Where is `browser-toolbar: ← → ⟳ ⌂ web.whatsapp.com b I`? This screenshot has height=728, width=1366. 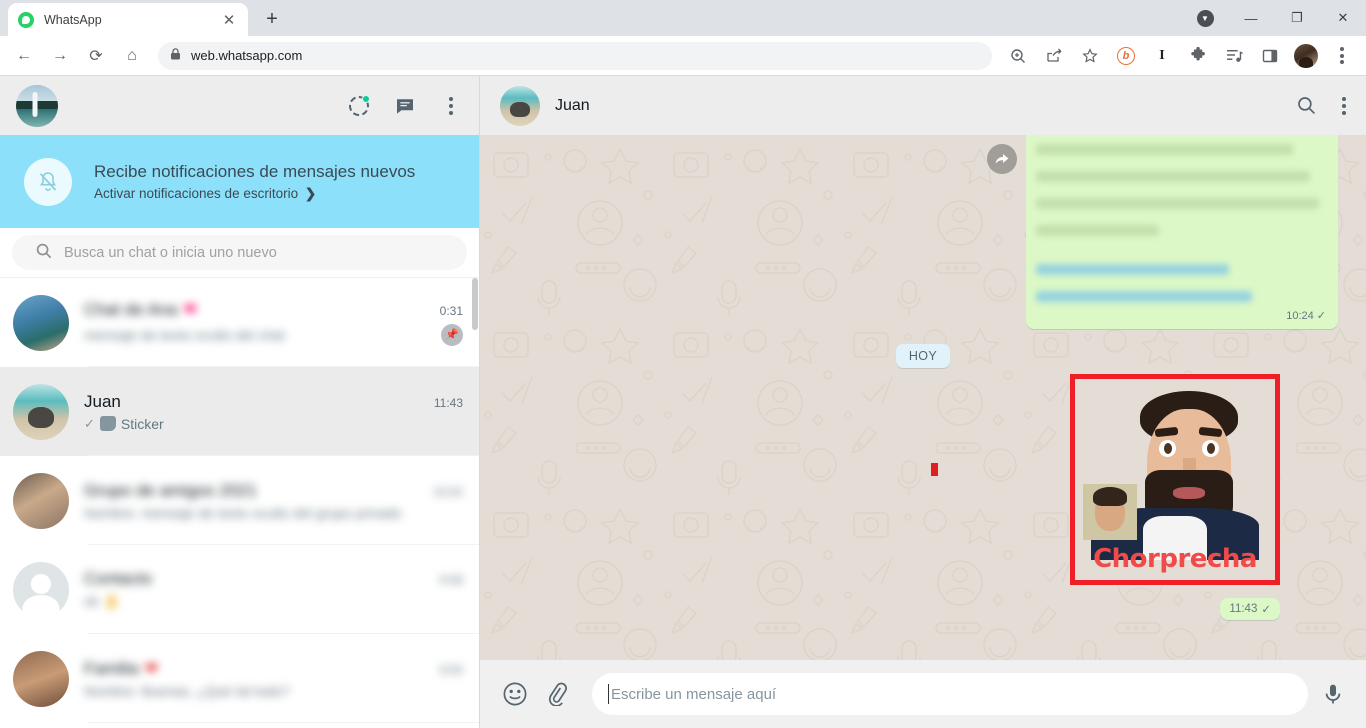 browser-toolbar: ← → ⟳ ⌂ web.whatsapp.com b I is located at coordinates (683, 56).